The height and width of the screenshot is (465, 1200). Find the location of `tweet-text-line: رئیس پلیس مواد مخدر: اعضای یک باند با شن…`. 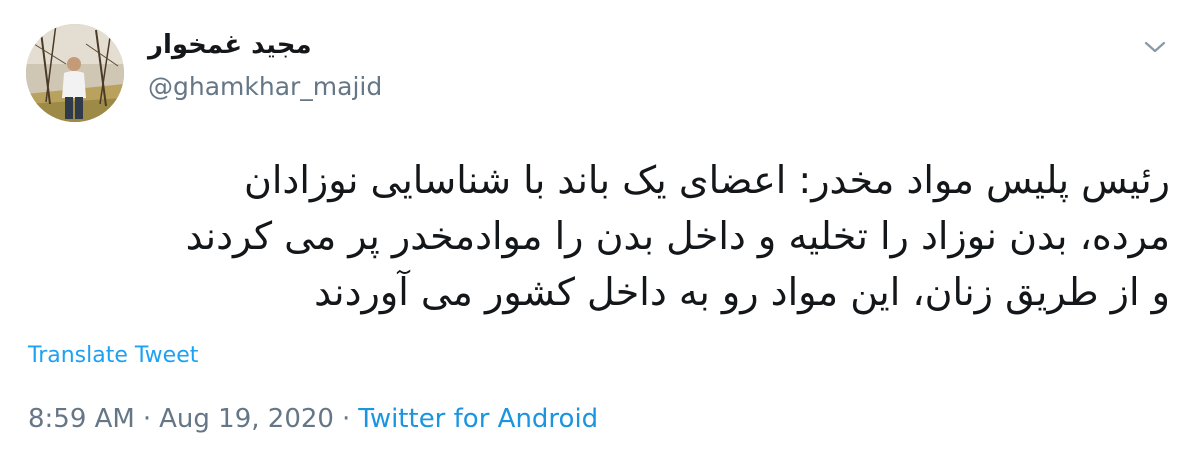

tweet-text-line: رئیس پلیس مواد مخدر: اعضای یک باند با شن… is located at coordinates (706, 180).